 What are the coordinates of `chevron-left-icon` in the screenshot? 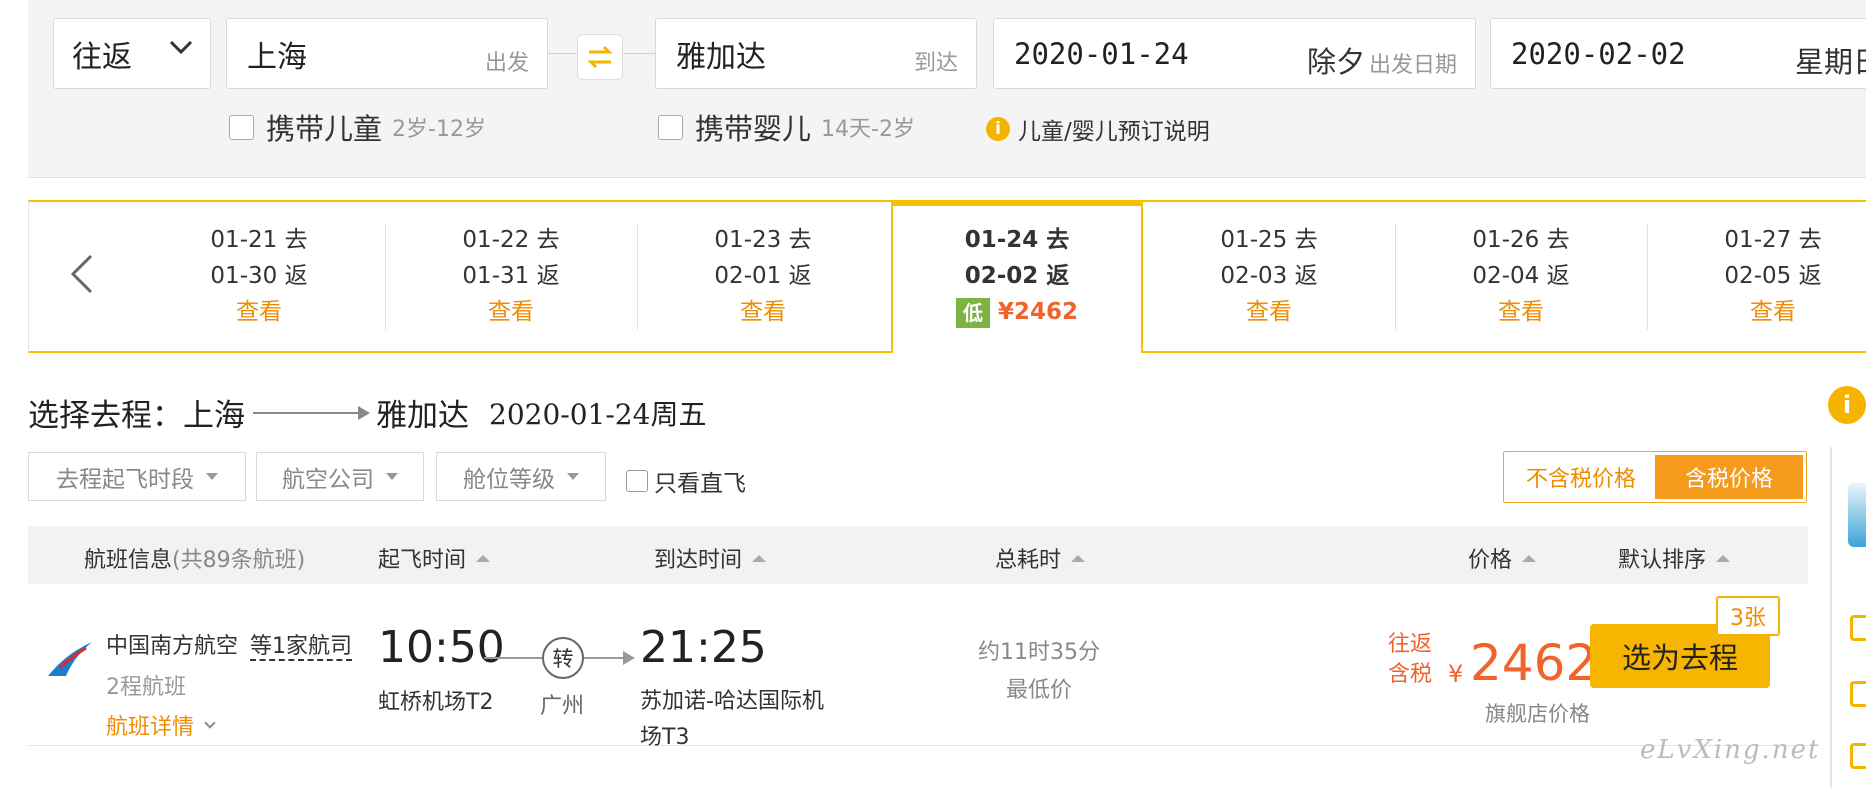 It's located at (82, 274).